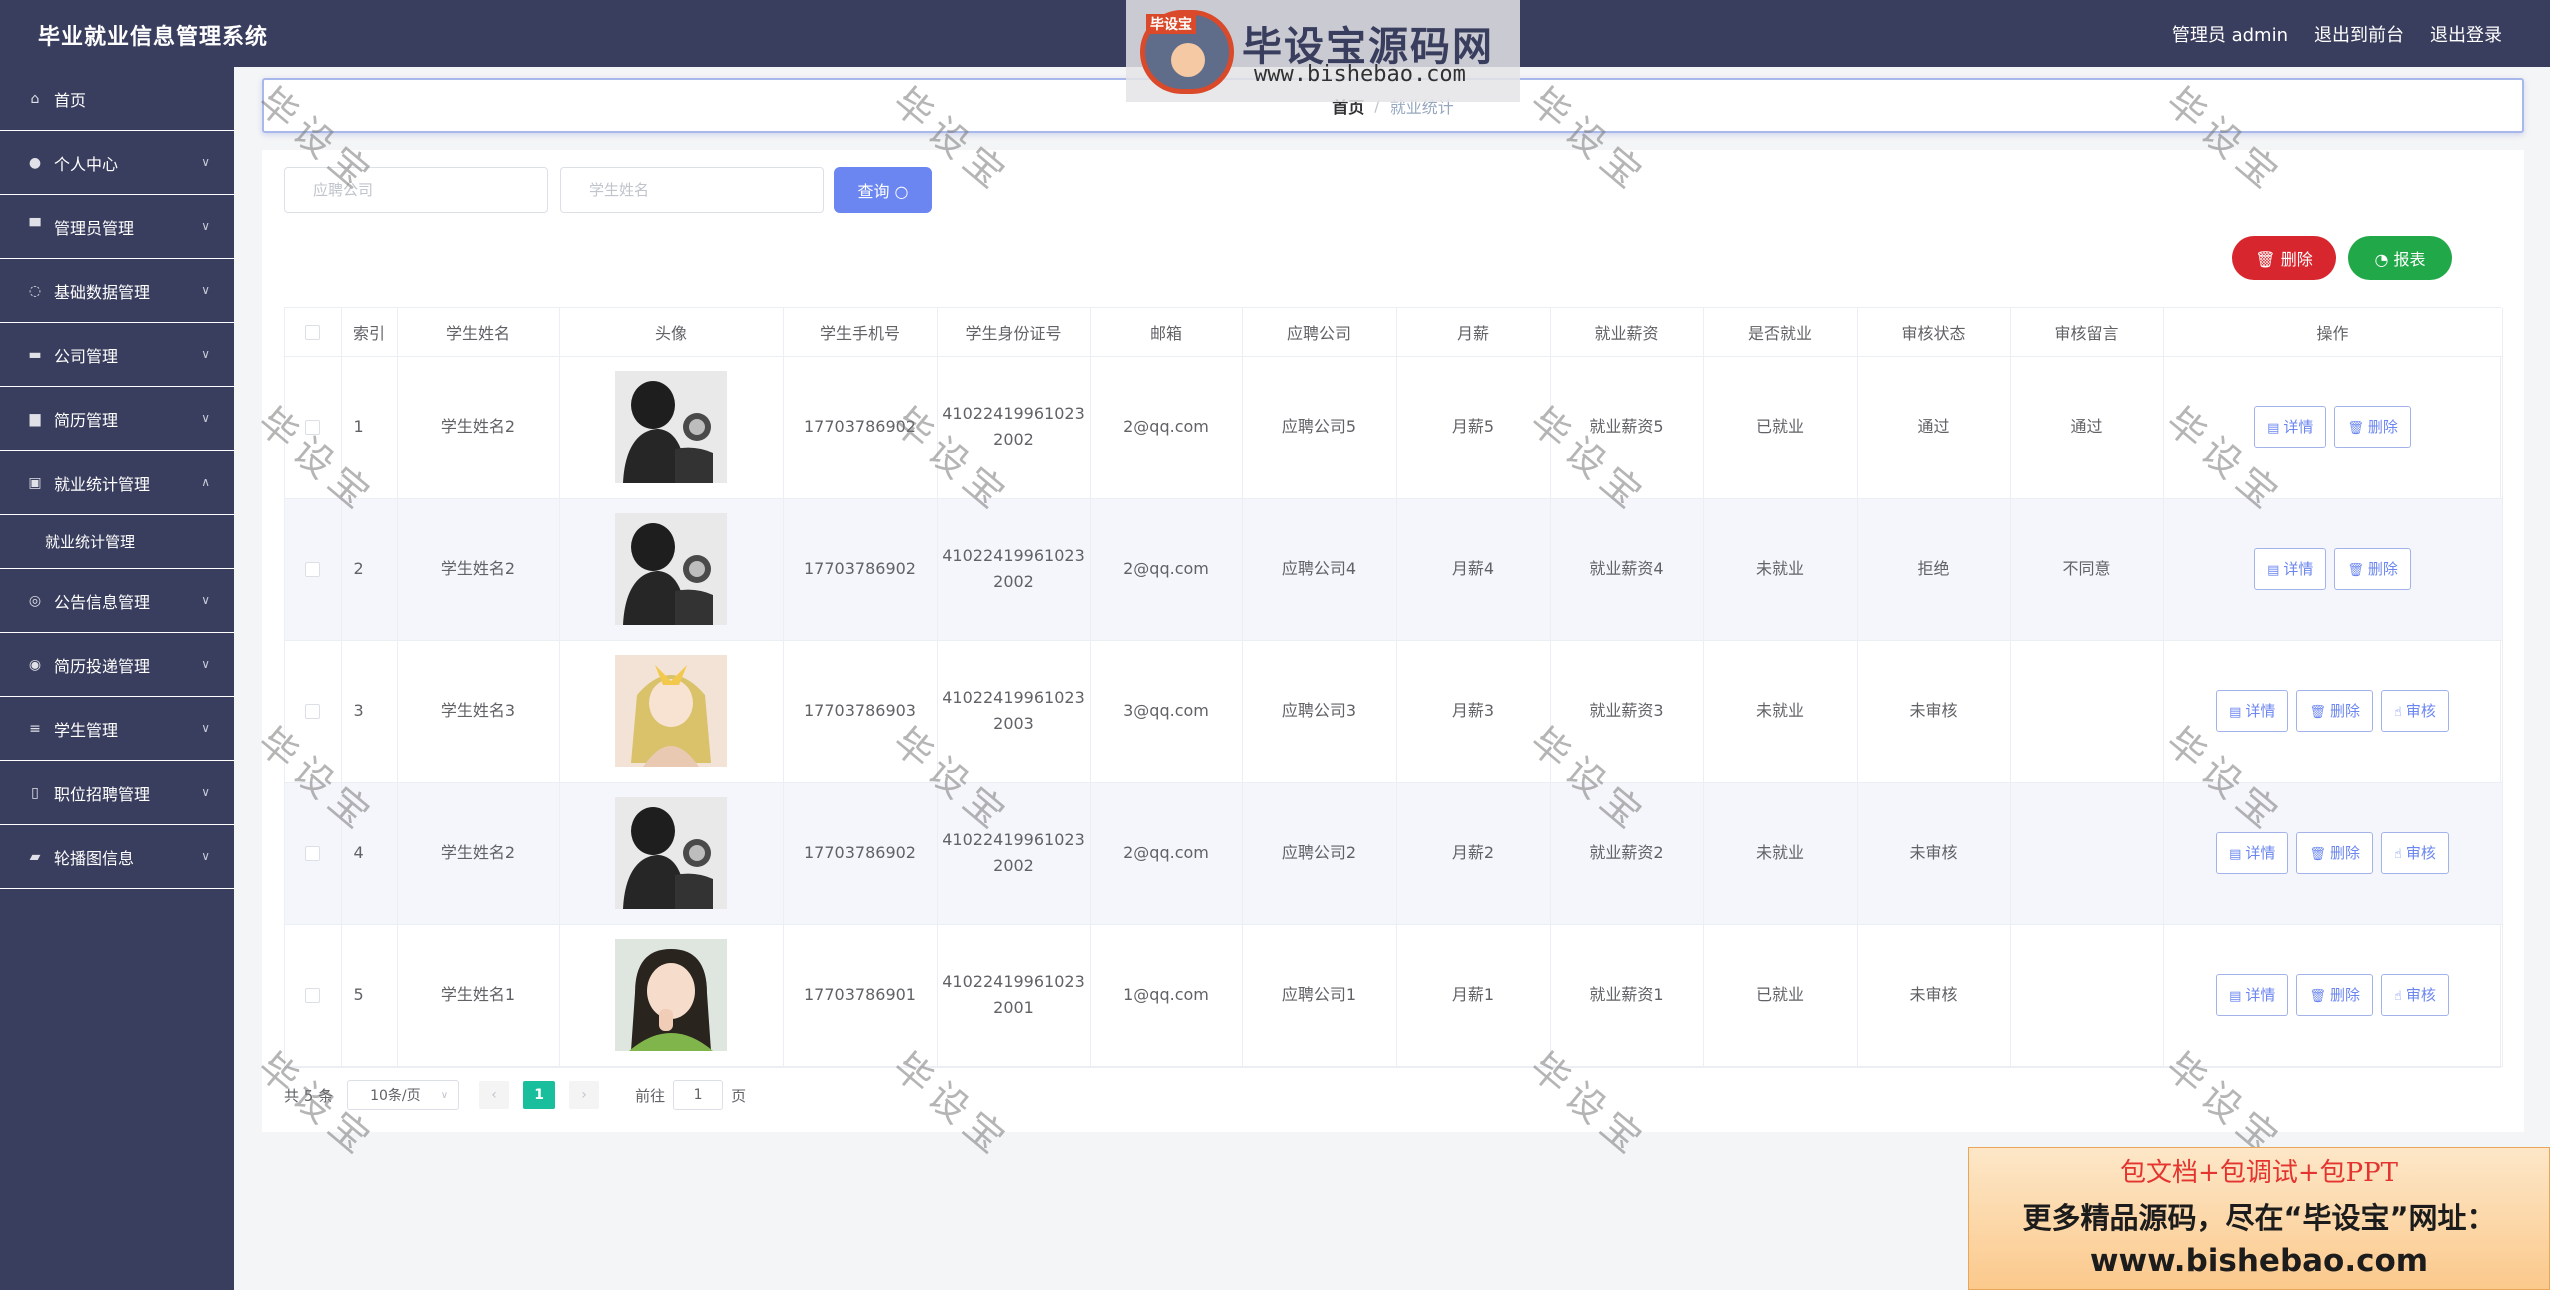  Describe the element at coordinates (117, 665) in the screenshot. I see `sidebar-item-8: ◉ 简历投递管理 ∨` at that location.